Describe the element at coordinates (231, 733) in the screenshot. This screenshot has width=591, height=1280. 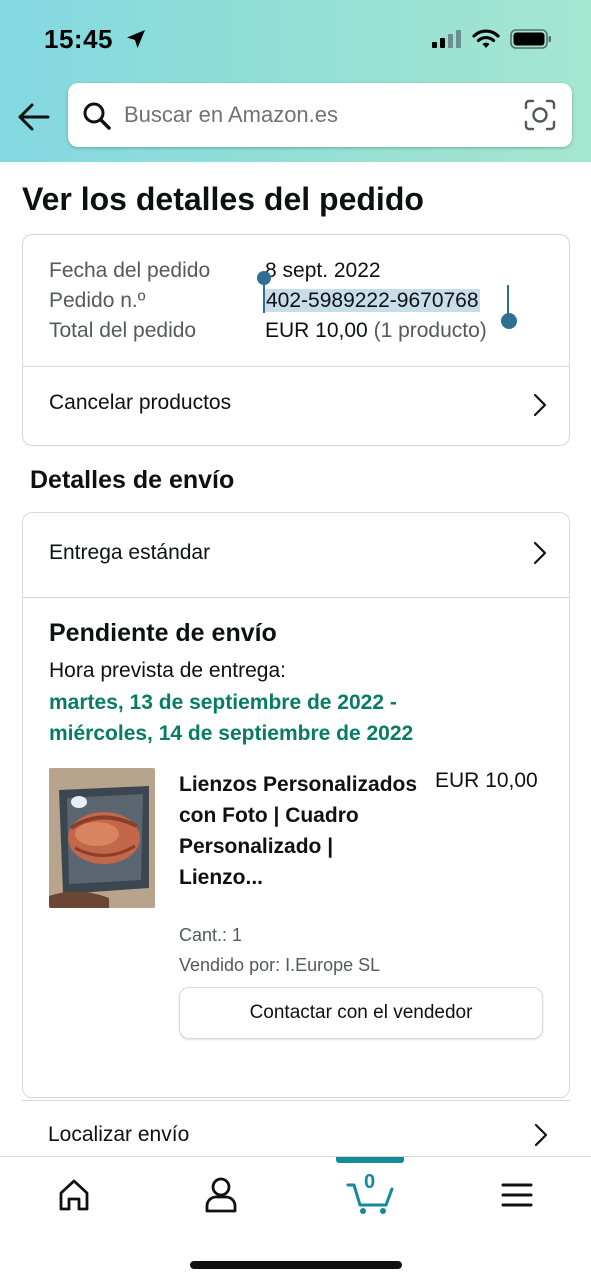
I see `eta-line-2: miércoles, 14 de septiembre de 2022` at that location.